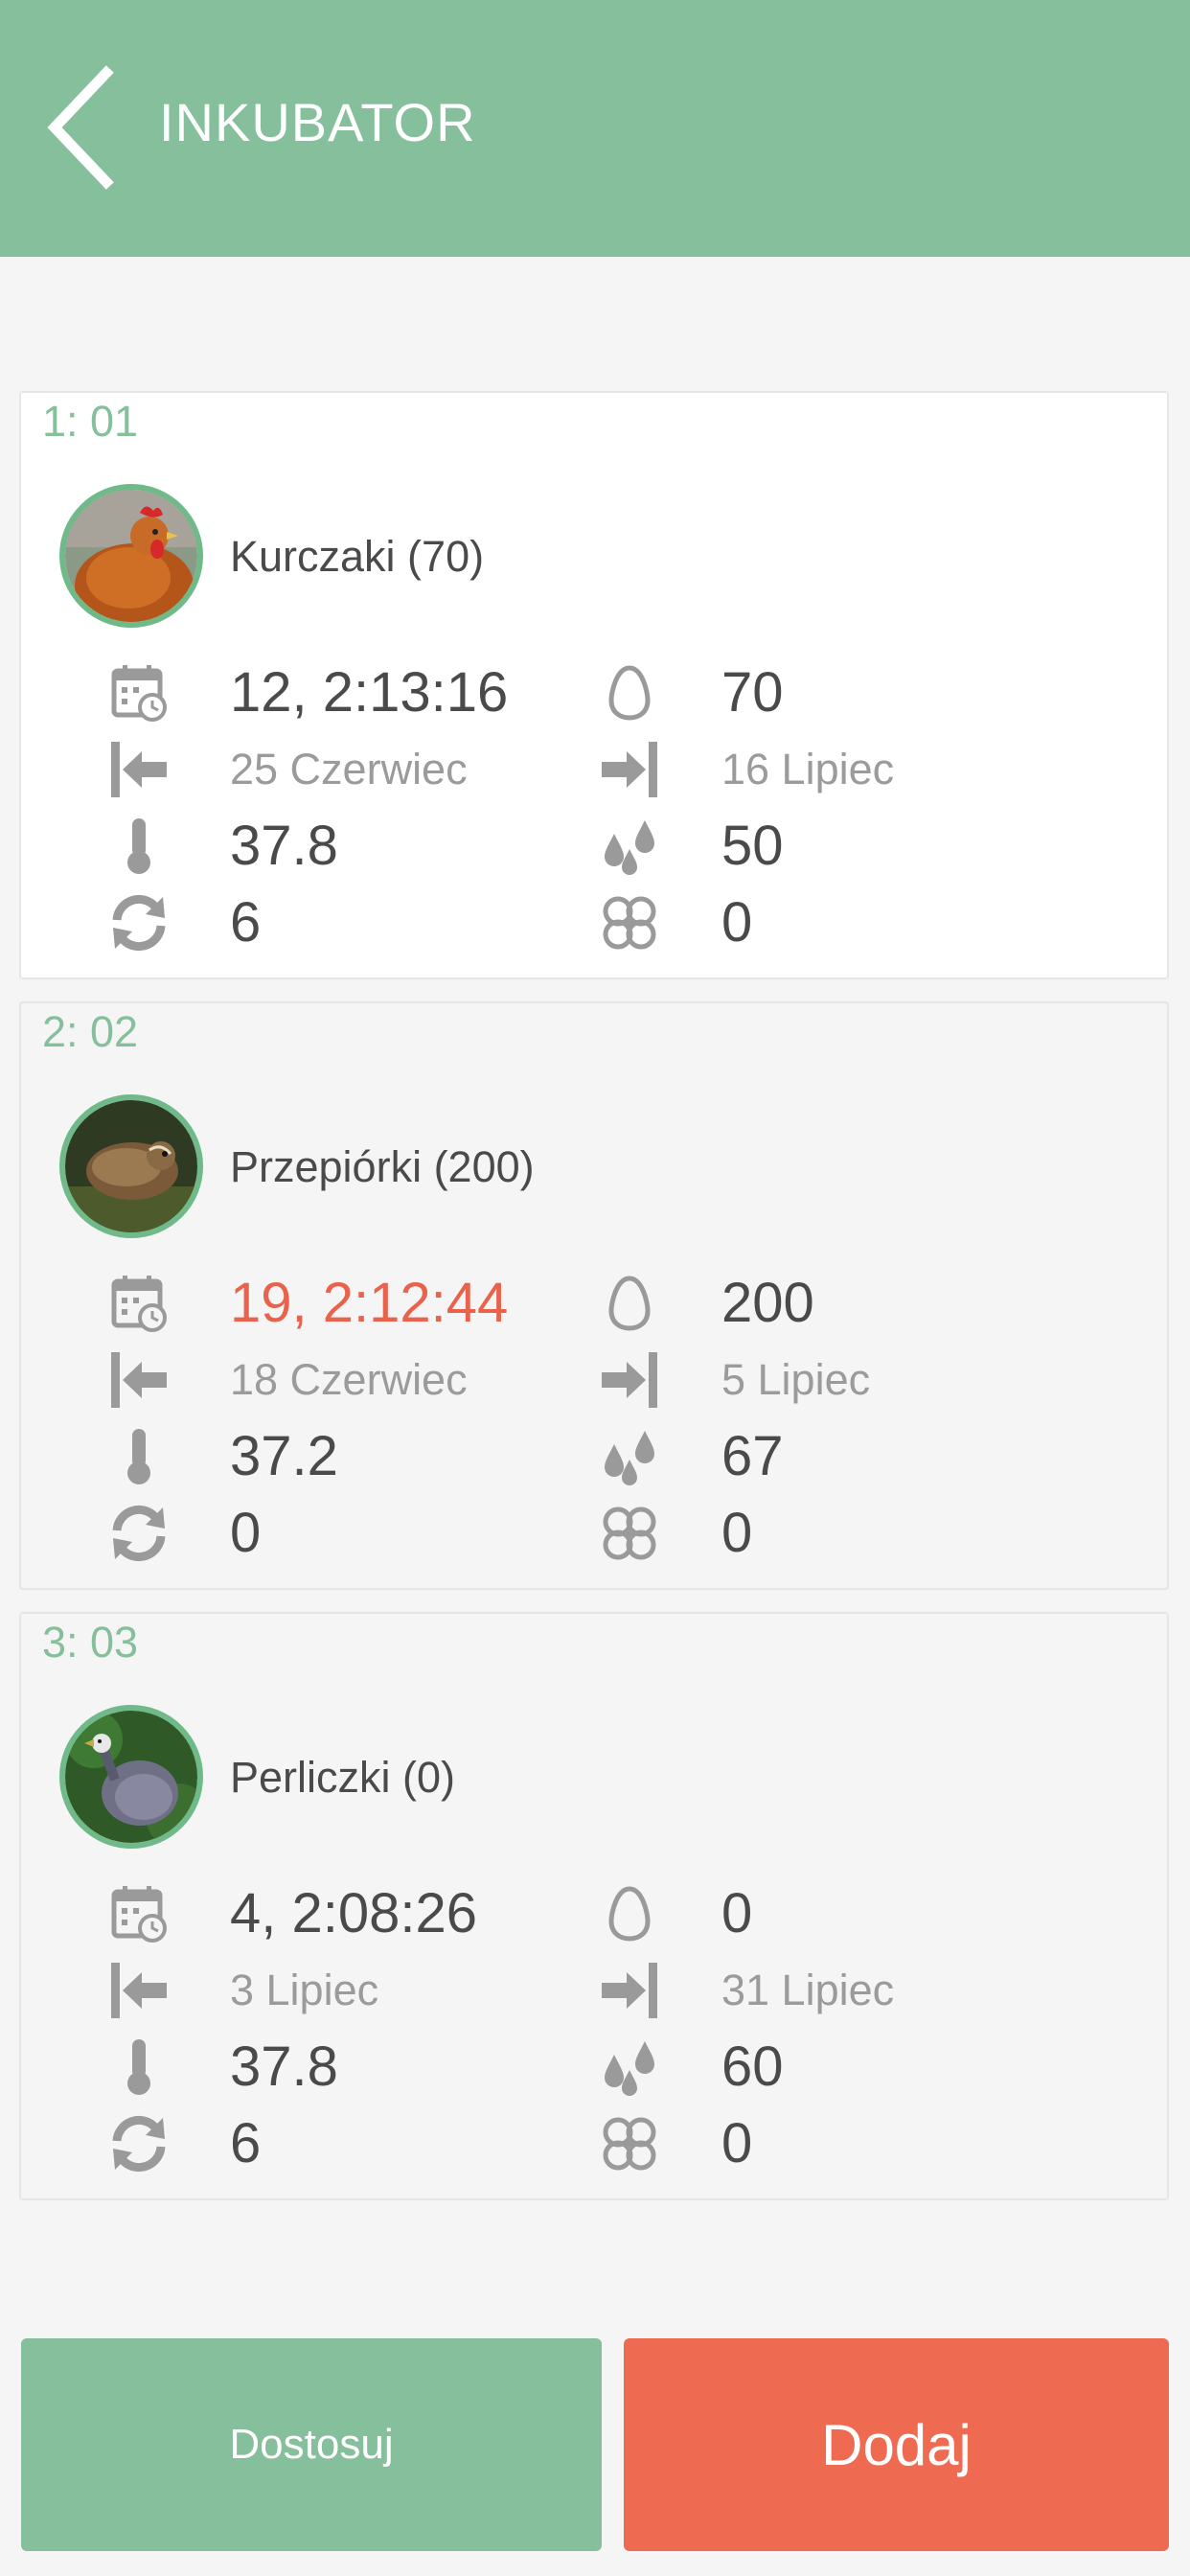  What do you see at coordinates (370, 1303) in the screenshot?
I see `elapsed-time-value: 19, 2:12:44` at bounding box center [370, 1303].